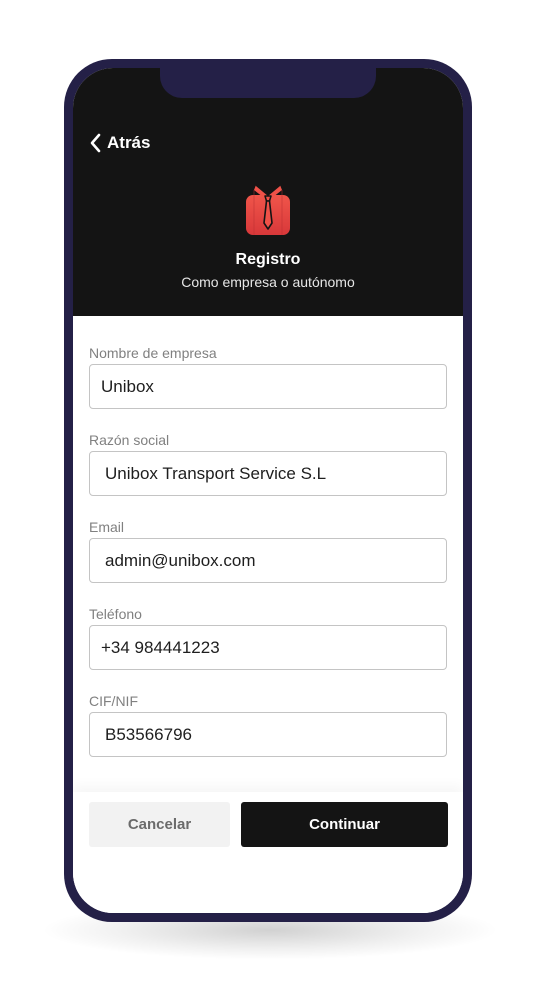 The image size is (540, 982). What do you see at coordinates (268, 83) in the screenshot?
I see `phone-notch` at bounding box center [268, 83].